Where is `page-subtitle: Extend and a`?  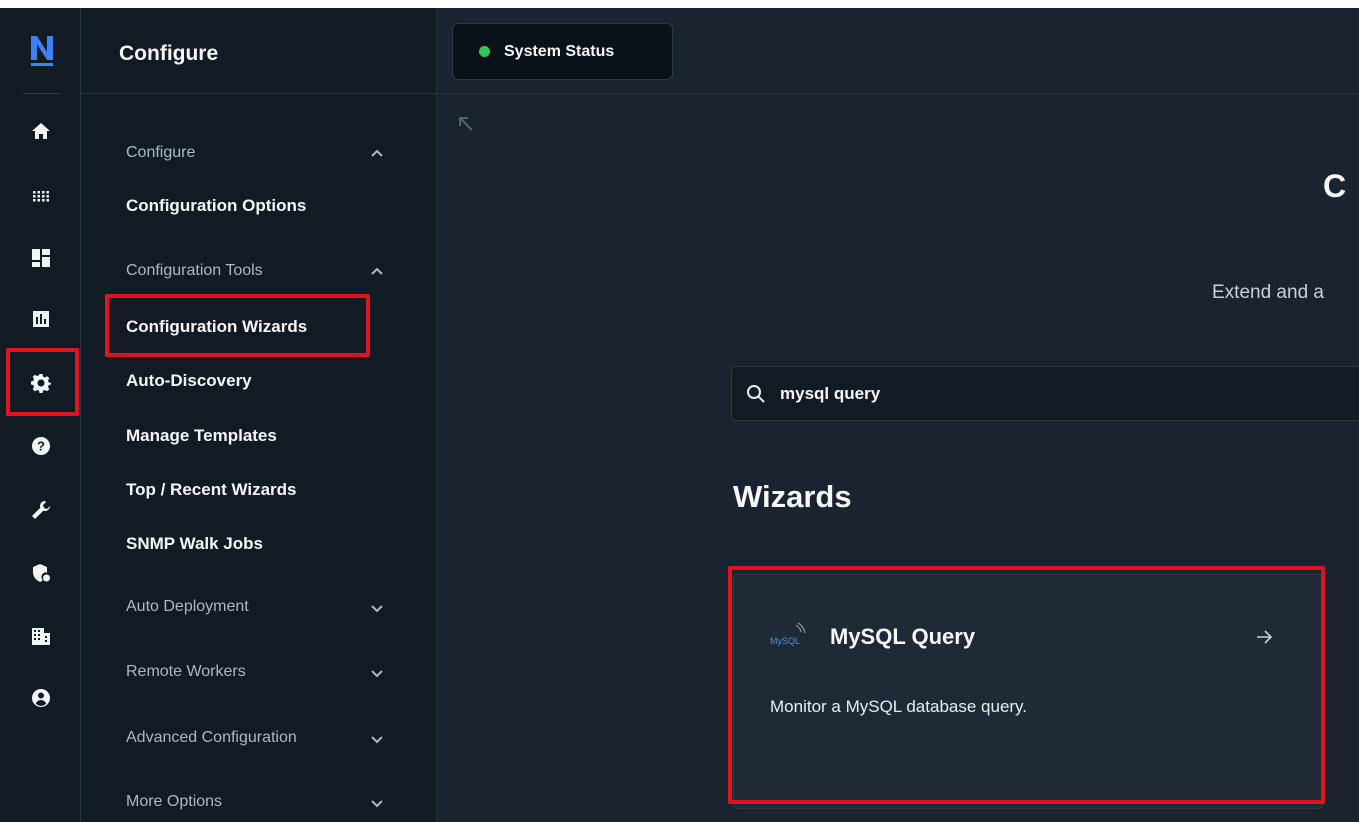 page-subtitle: Extend and a is located at coordinates (1268, 292).